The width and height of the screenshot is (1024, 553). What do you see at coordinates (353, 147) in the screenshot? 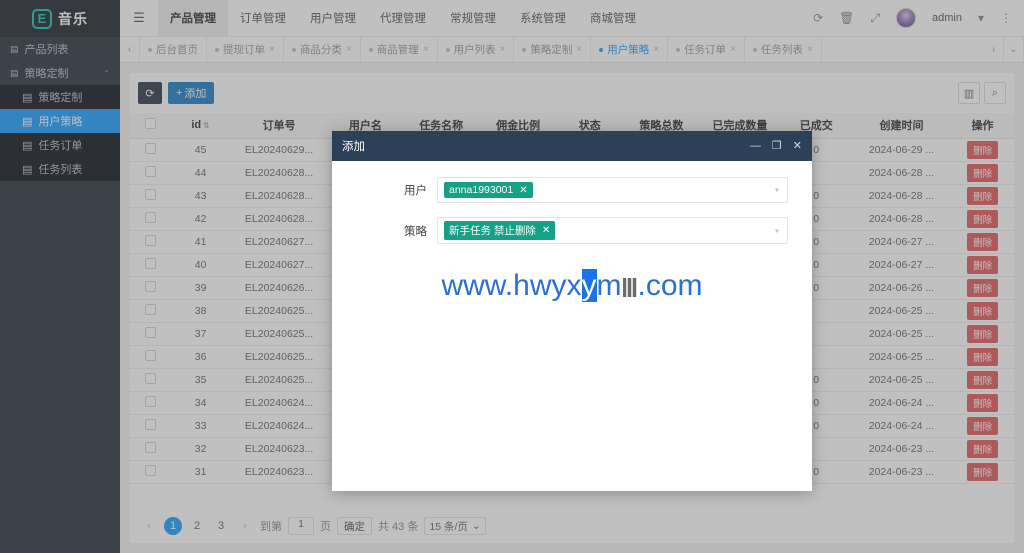
I see `dialog-title: 添加` at bounding box center [353, 147].